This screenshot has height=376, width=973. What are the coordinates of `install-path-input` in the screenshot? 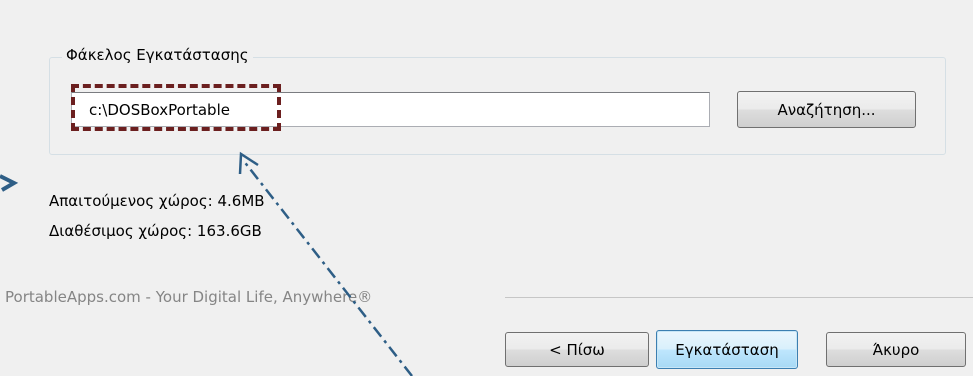 It's located at (390, 109).